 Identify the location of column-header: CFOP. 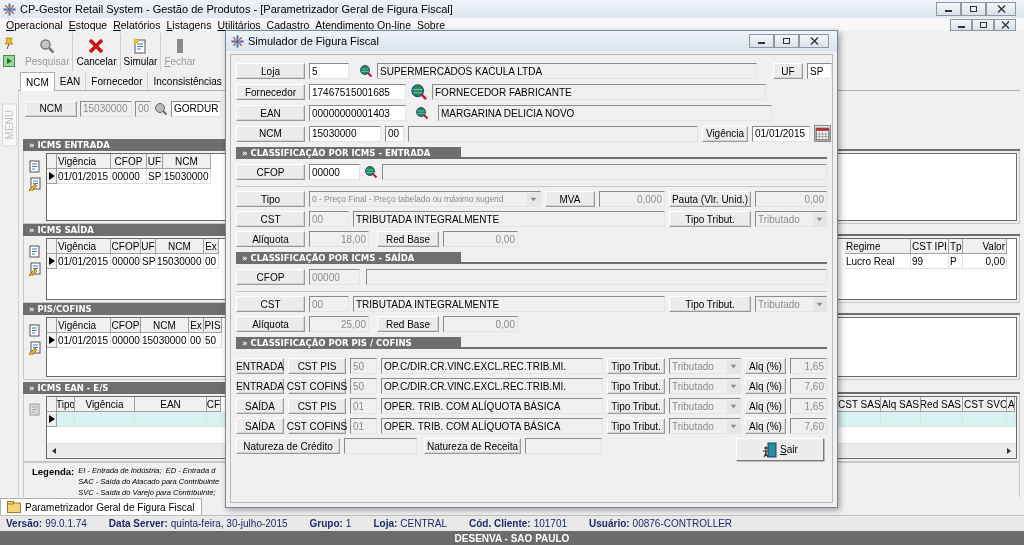
(126, 246).